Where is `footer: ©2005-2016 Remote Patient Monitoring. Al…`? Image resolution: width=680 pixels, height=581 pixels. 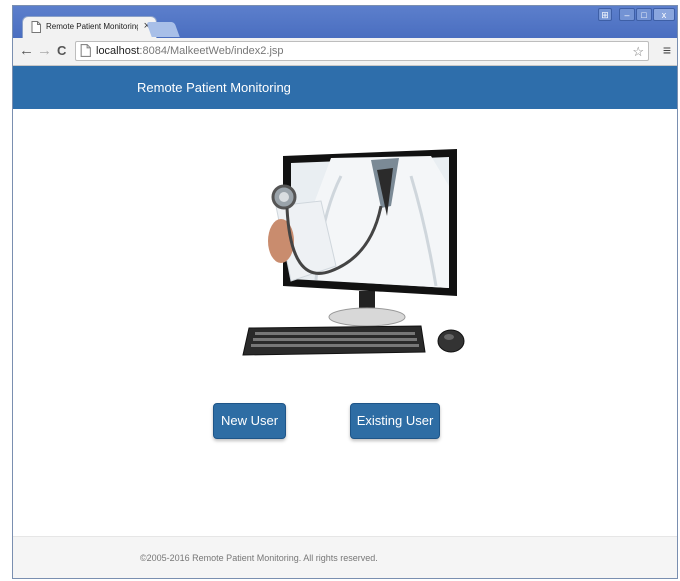
footer: ©2005-2016 Remote Patient Monitoring. Al… is located at coordinates (345, 557).